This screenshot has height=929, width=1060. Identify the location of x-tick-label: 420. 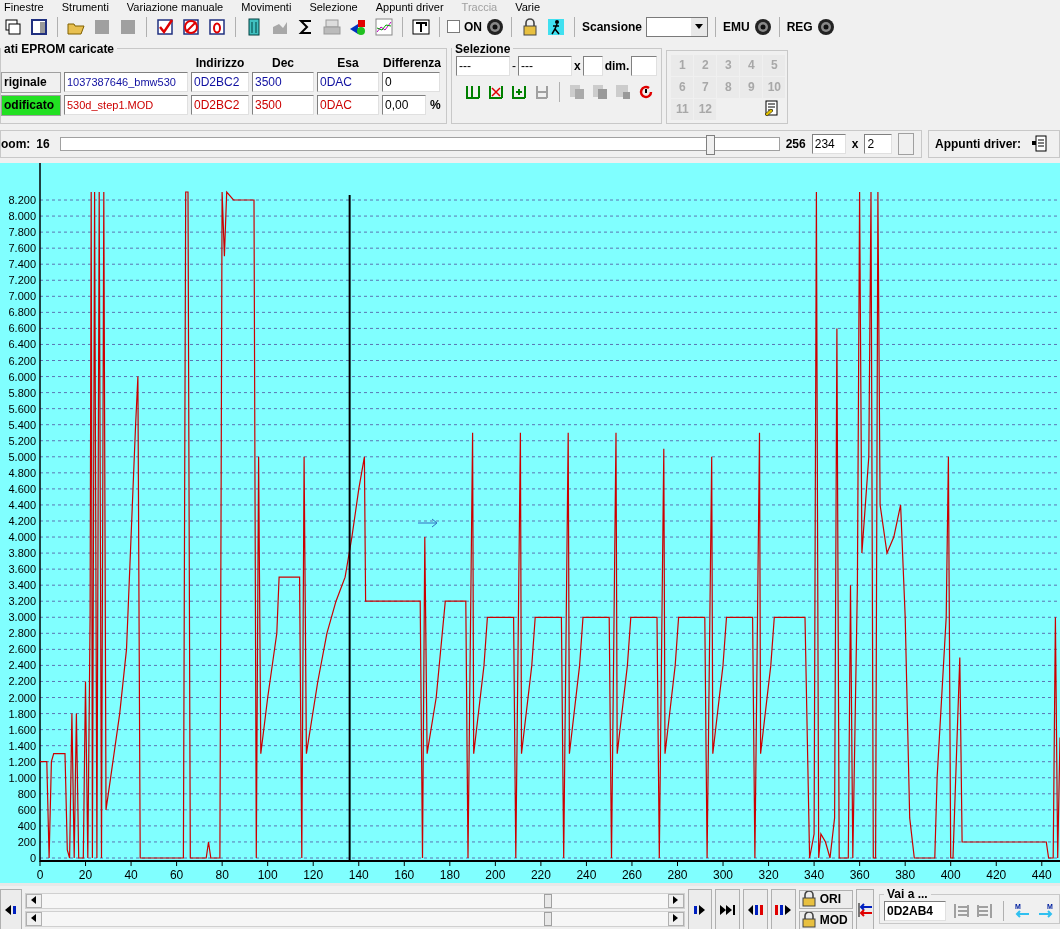
(996, 875).